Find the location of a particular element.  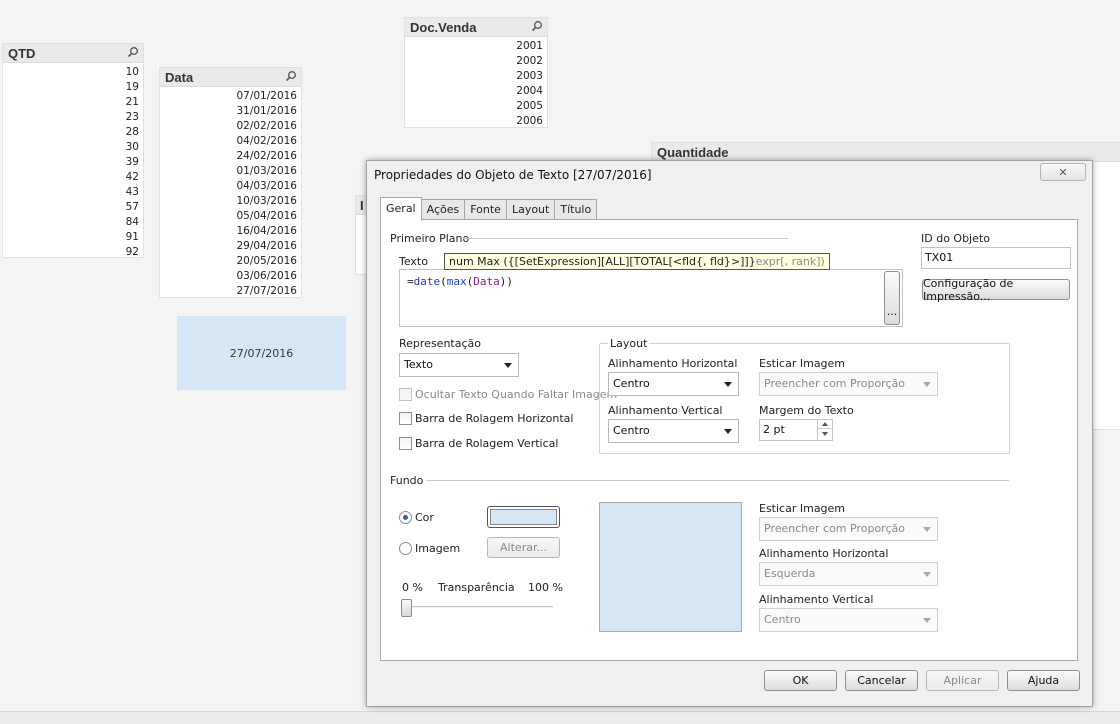

list-item: 92 is located at coordinates (71, 252).